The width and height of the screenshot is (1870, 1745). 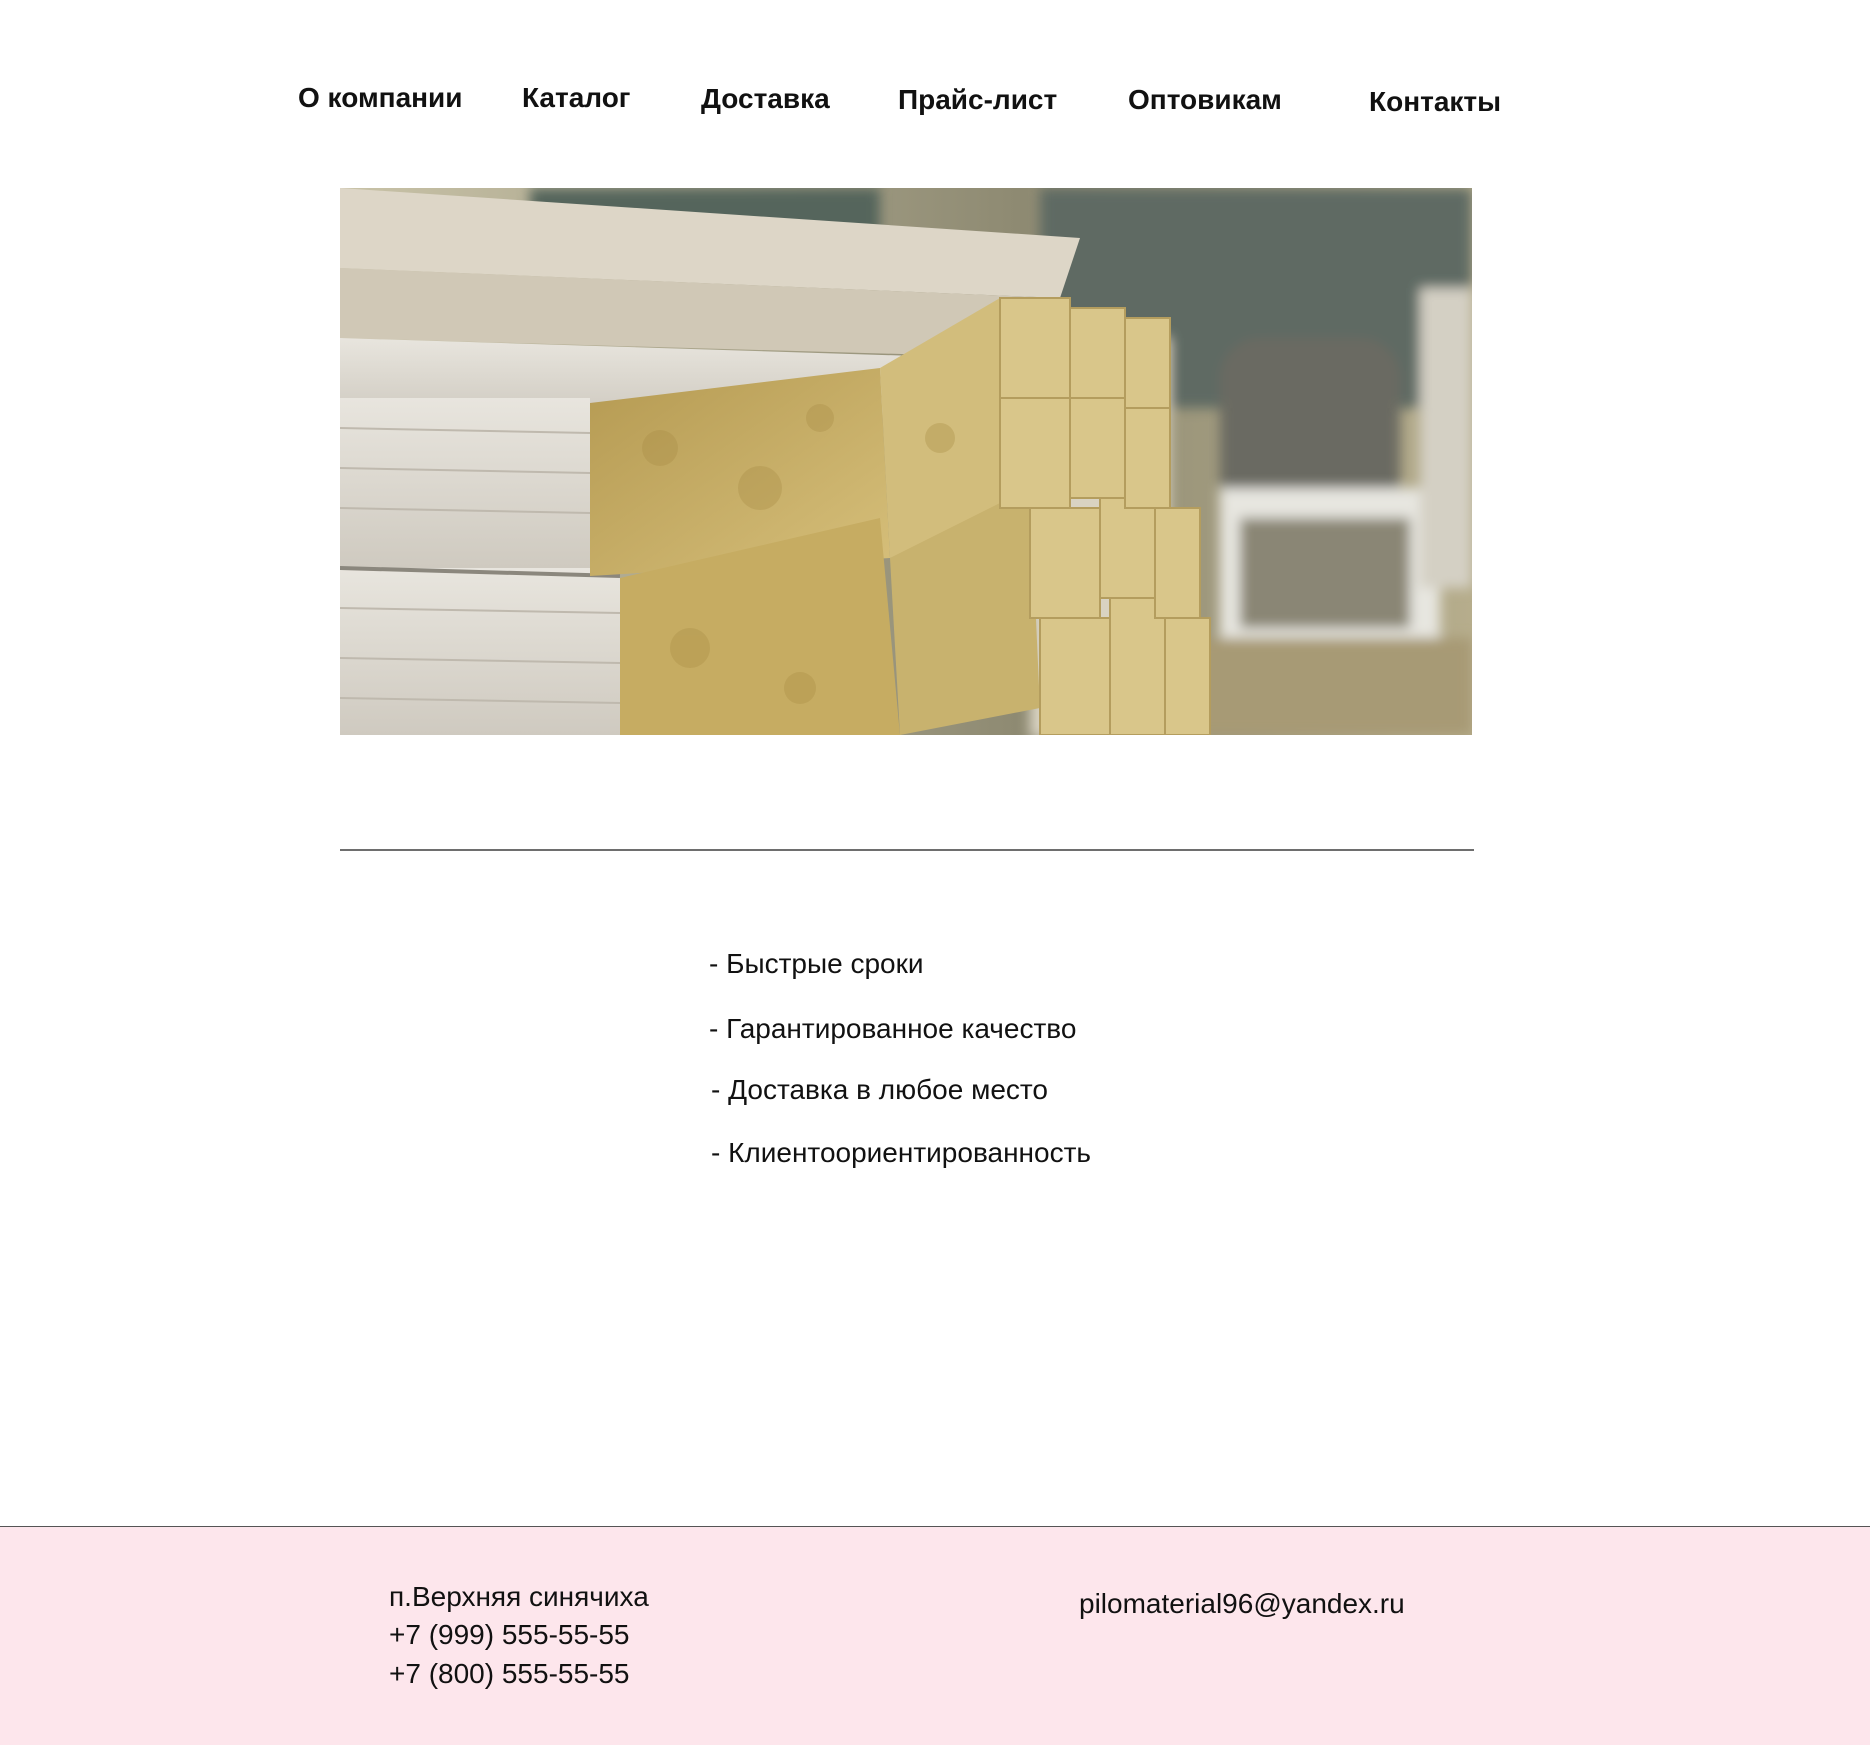 What do you see at coordinates (576, 98) in the screenshot?
I see `nav-item-catalog: Каталог` at bounding box center [576, 98].